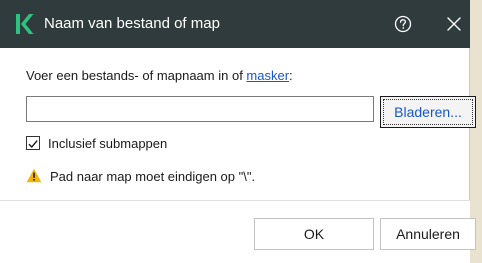 This screenshot has height=263, width=482. What do you see at coordinates (428, 234) in the screenshot?
I see `cancel-button: Annuleren` at bounding box center [428, 234].